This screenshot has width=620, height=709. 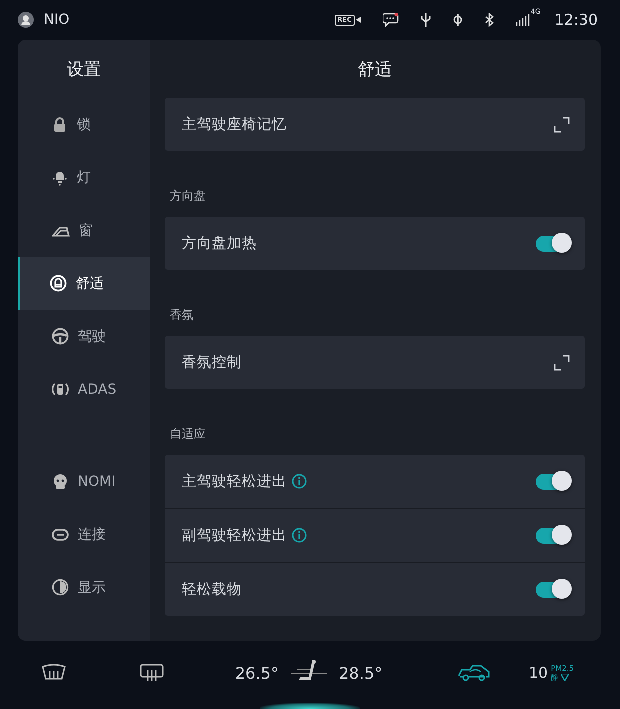 I want to click on fan-speed-icon, so click(x=565, y=677).